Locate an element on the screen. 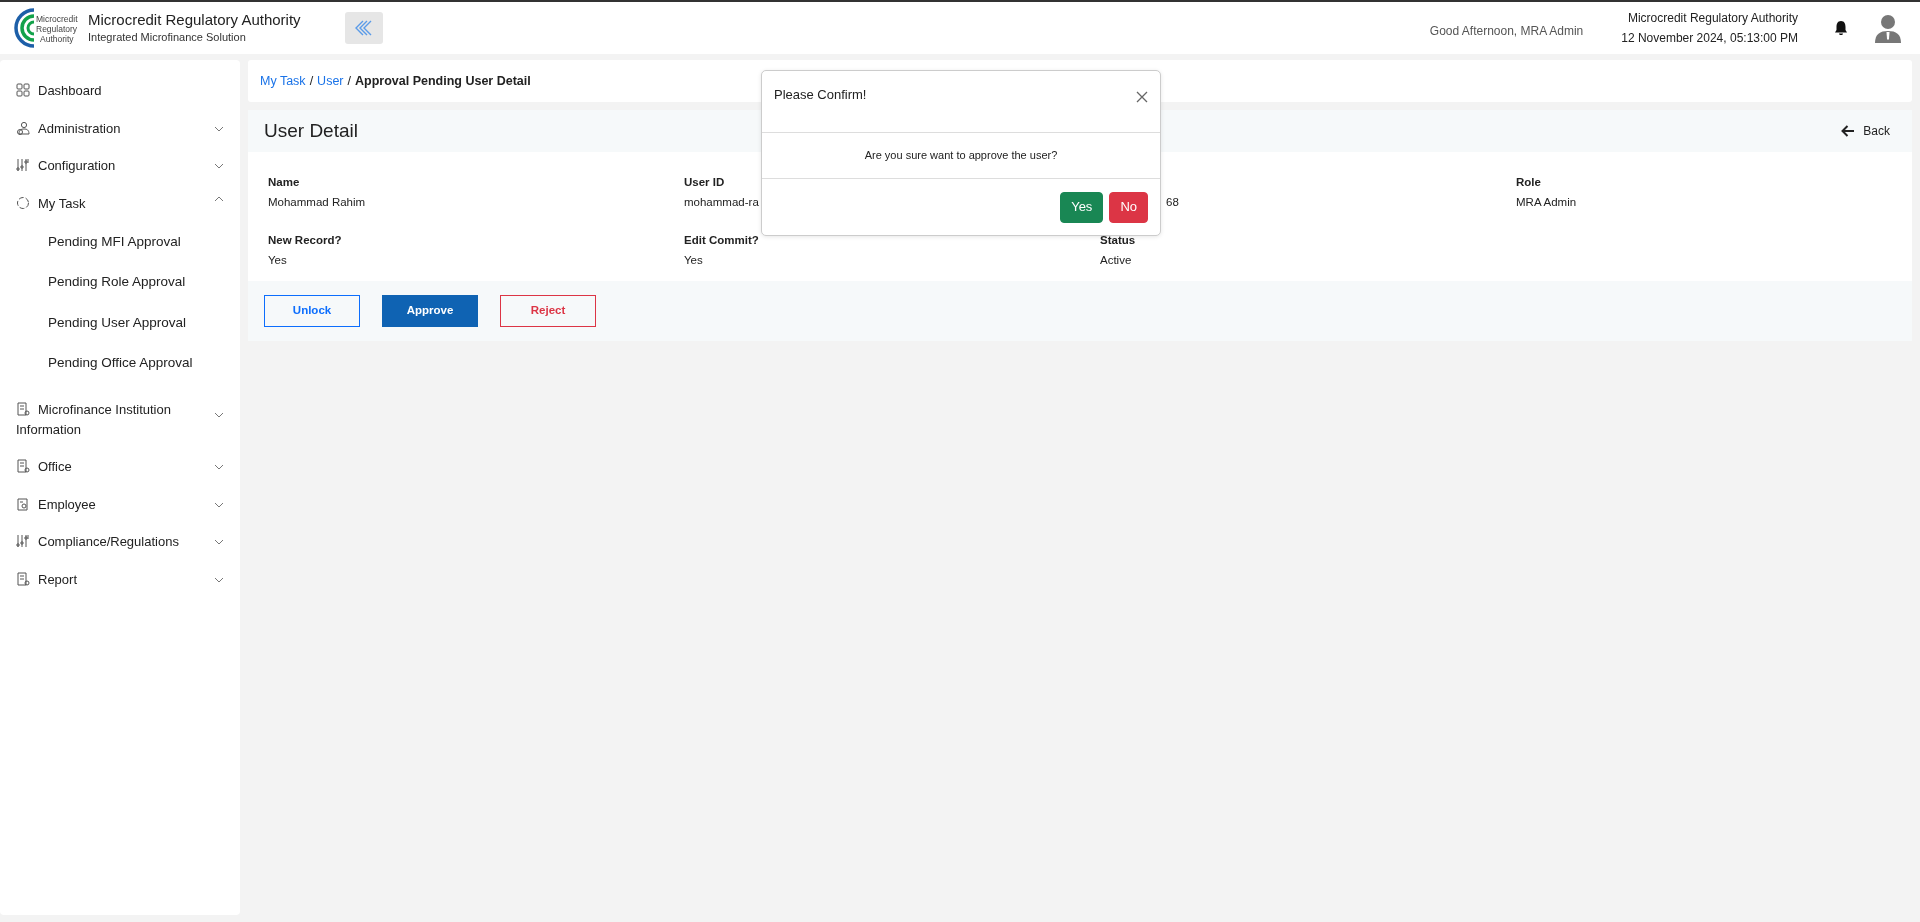 This screenshot has height=922, width=1920. circle-icon is located at coordinates (23, 202).